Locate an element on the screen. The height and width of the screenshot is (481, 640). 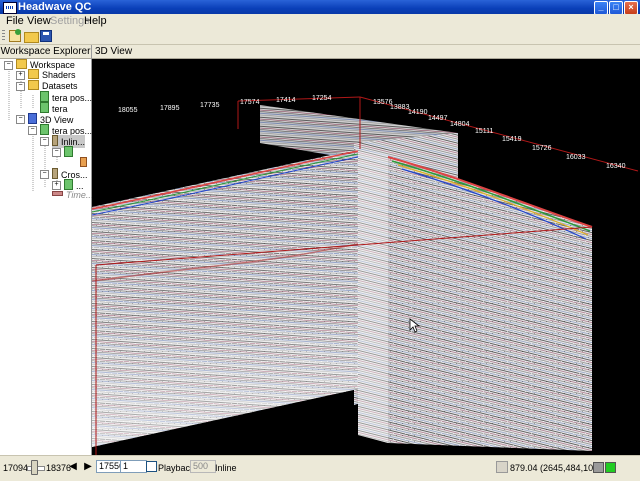
current-line-input: 17556 is located at coordinates (110, 466).